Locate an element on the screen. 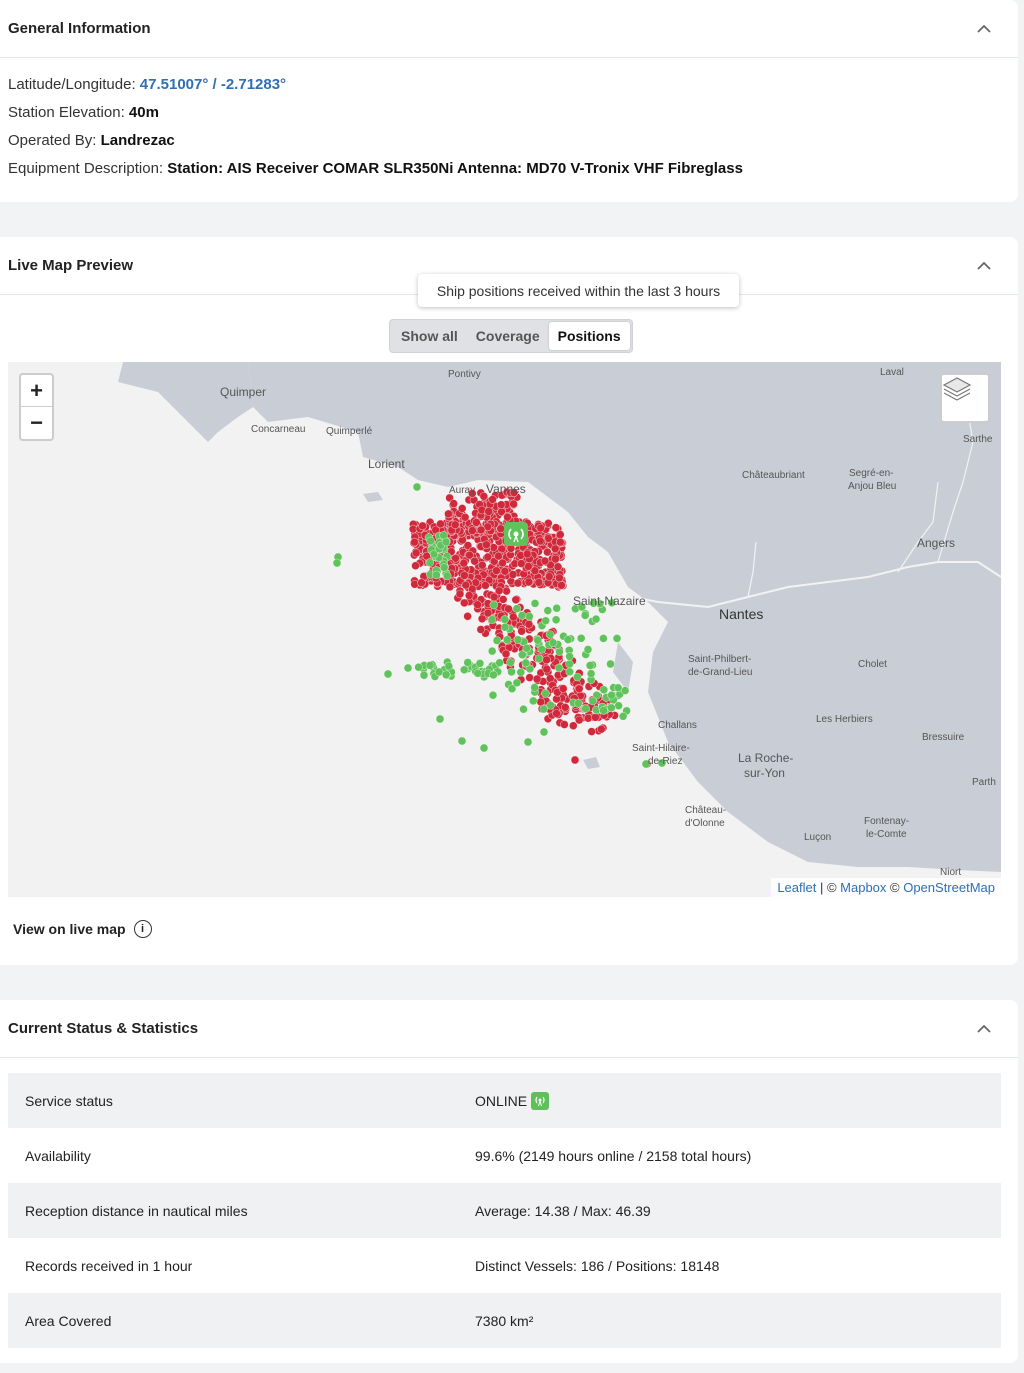 The image size is (1024, 1373). land-finistere is located at coordinates (185, 402).